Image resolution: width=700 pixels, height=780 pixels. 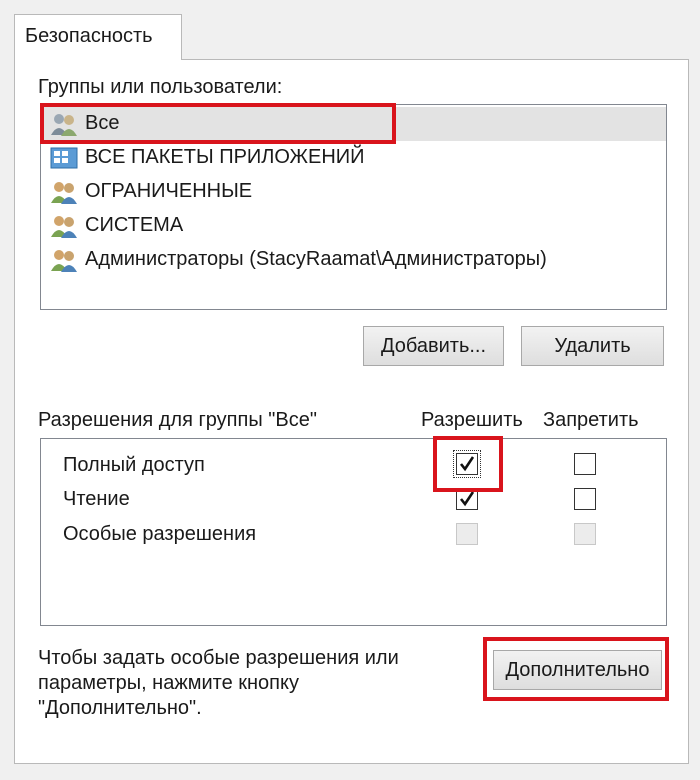 What do you see at coordinates (225, 157) in the screenshot?
I see `list-item-label: ВСЕ ПАКЕТЫ ПРИЛОЖЕНИЙ` at bounding box center [225, 157].